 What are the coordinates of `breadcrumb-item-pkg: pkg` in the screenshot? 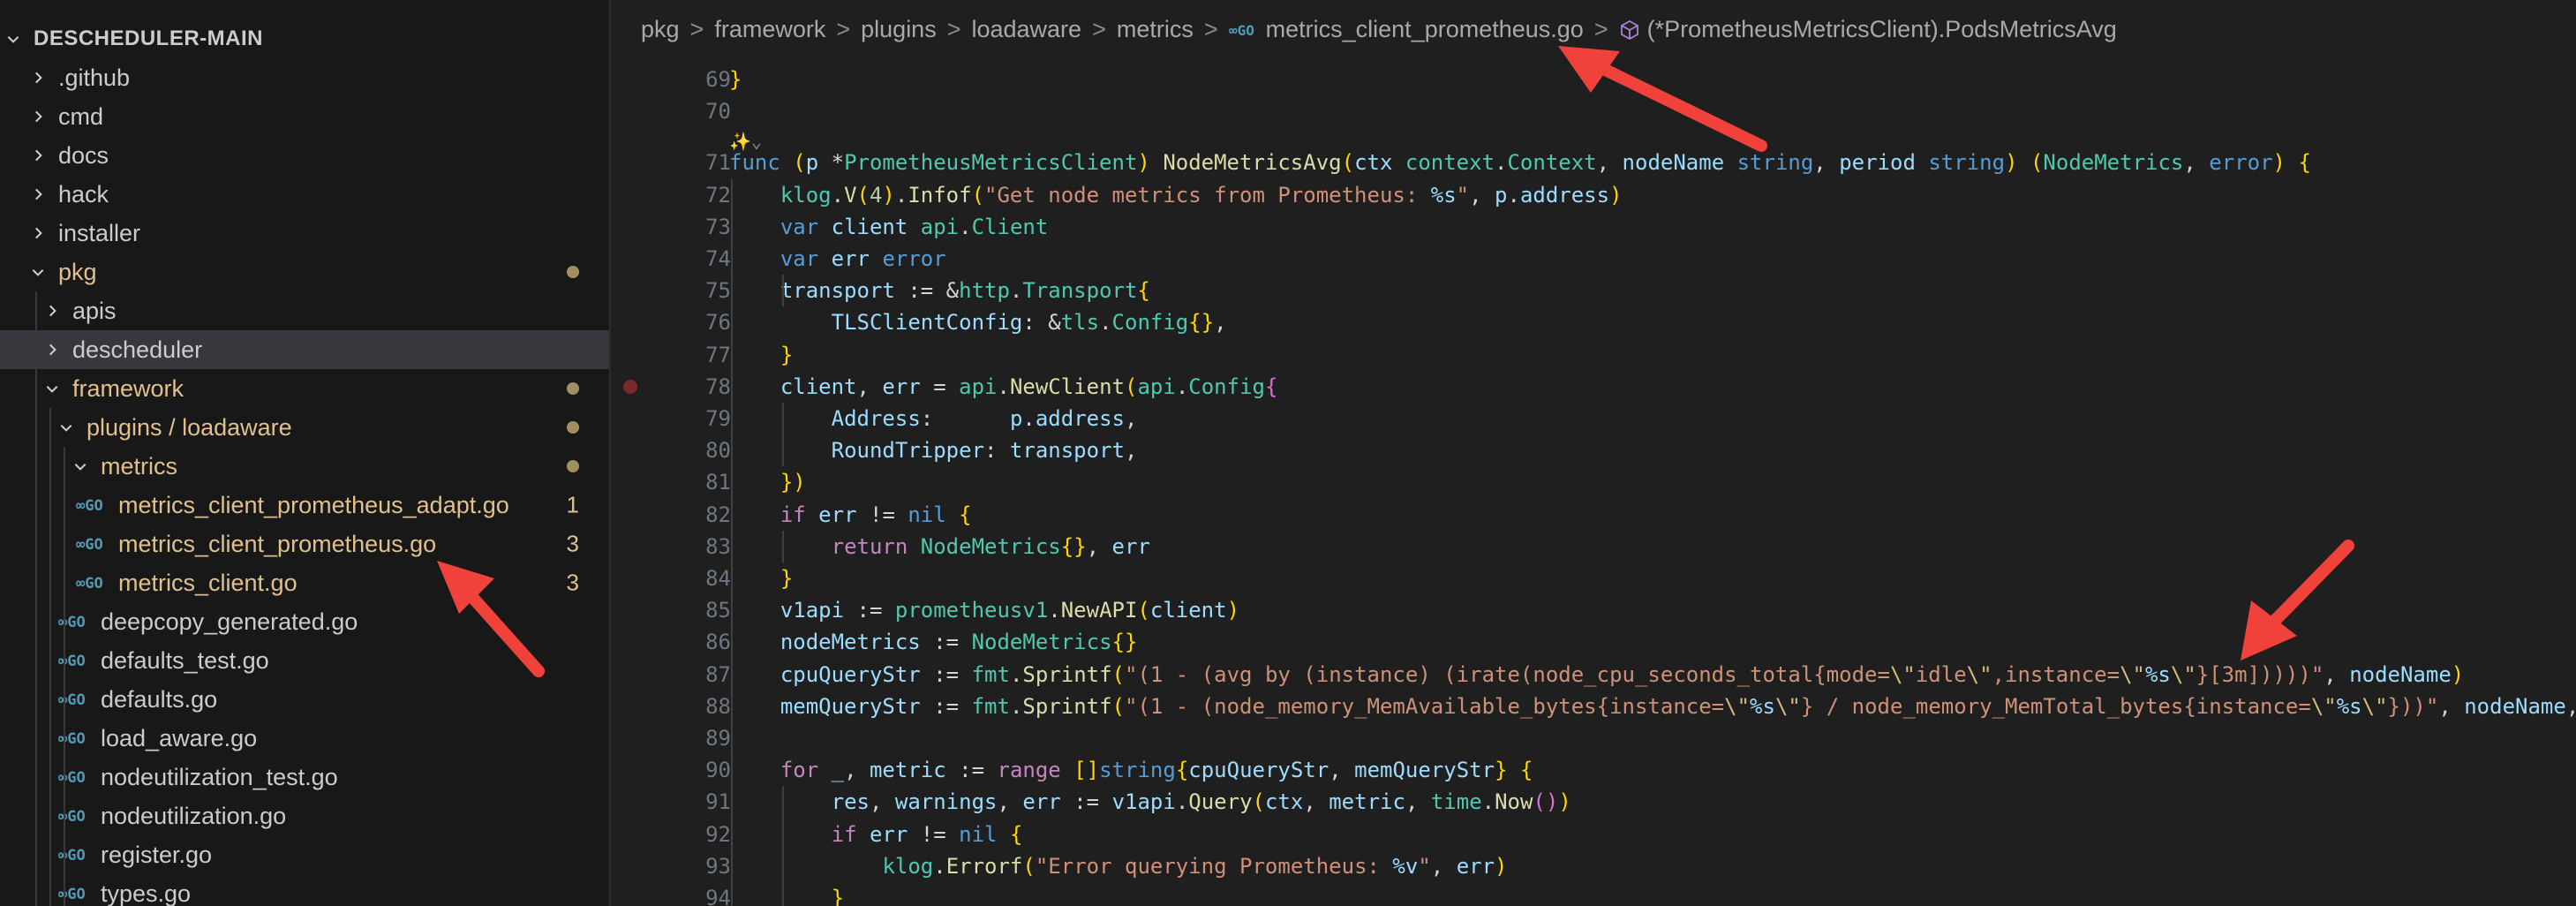 It's located at (661, 30).